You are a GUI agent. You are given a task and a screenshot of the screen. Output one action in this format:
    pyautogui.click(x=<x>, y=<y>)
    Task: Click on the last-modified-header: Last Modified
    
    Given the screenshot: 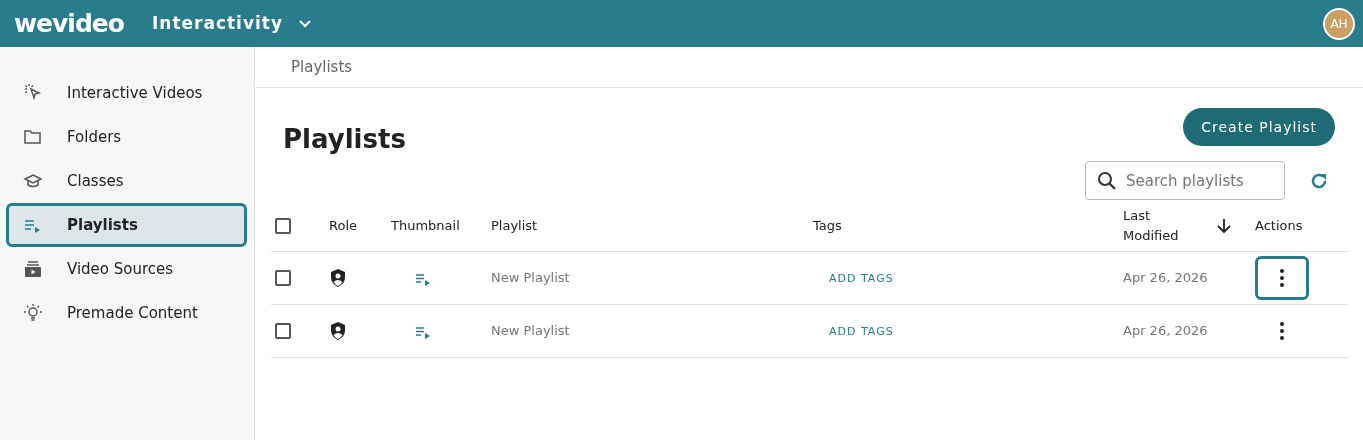 What is the action you would take?
    pyautogui.click(x=1158, y=226)
    